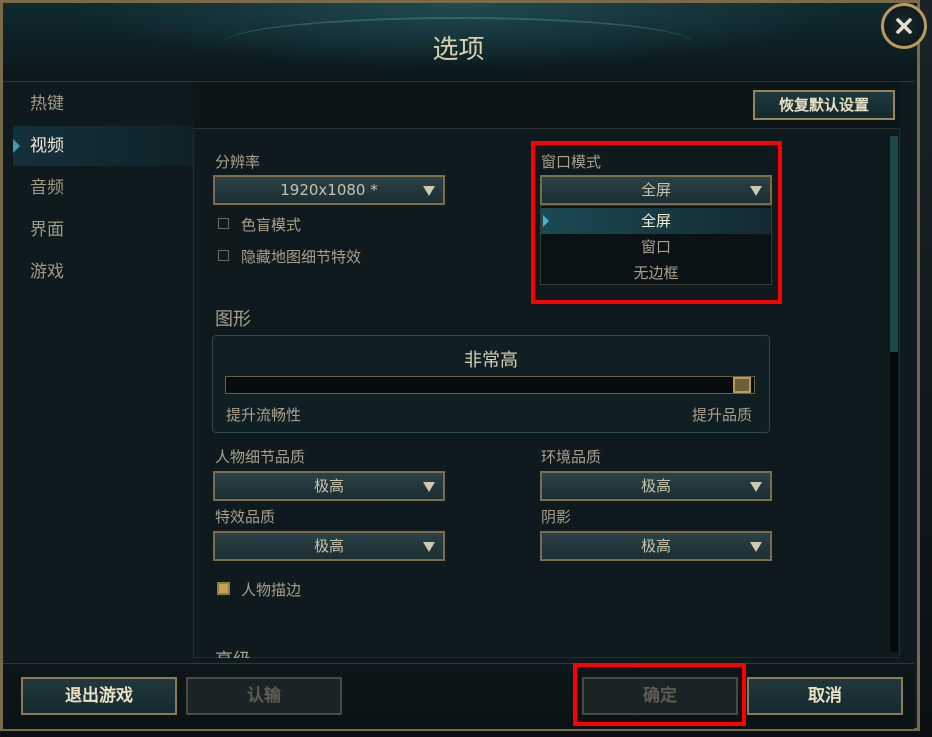 The height and width of the screenshot is (737, 932). I want to click on colorblind-checkbox, so click(223, 223).